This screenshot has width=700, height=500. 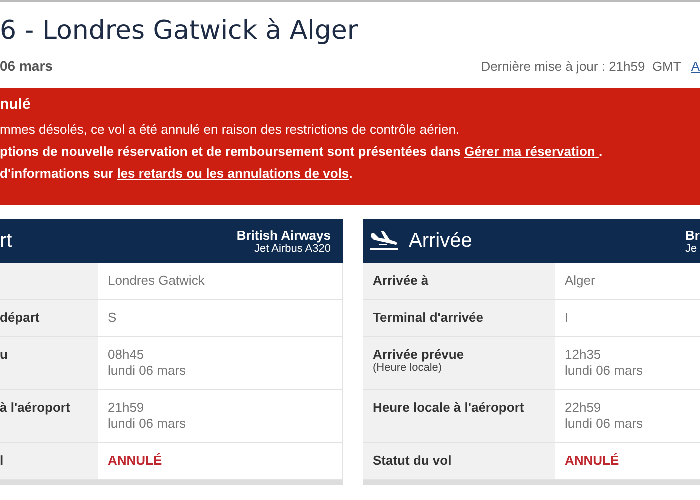 What do you see at coordinates (401, 280) in the screenshot?
I see `field-label: Arrivée à` at bounding box center [401, 280].